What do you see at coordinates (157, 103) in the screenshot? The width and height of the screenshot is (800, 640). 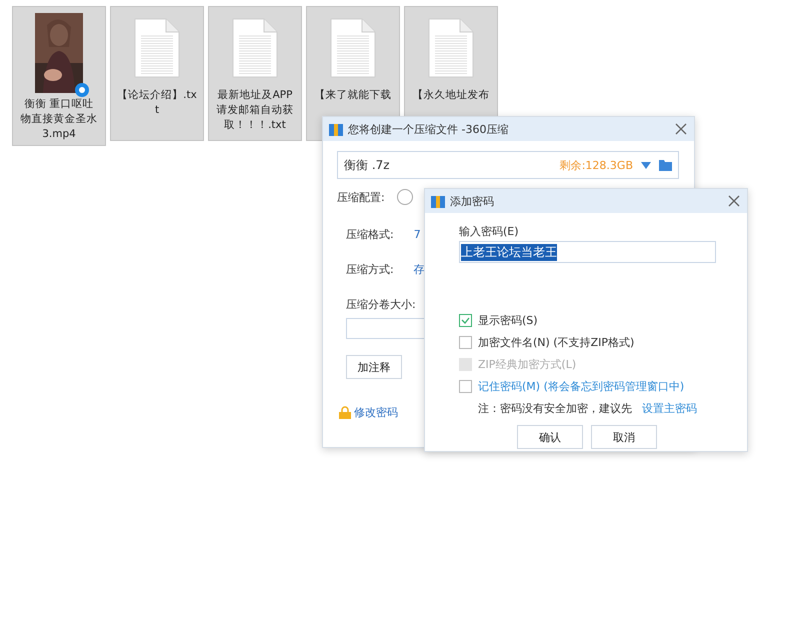 I see `file-name: 【论坛介绍】.txt` at bounding box center [157, 103].